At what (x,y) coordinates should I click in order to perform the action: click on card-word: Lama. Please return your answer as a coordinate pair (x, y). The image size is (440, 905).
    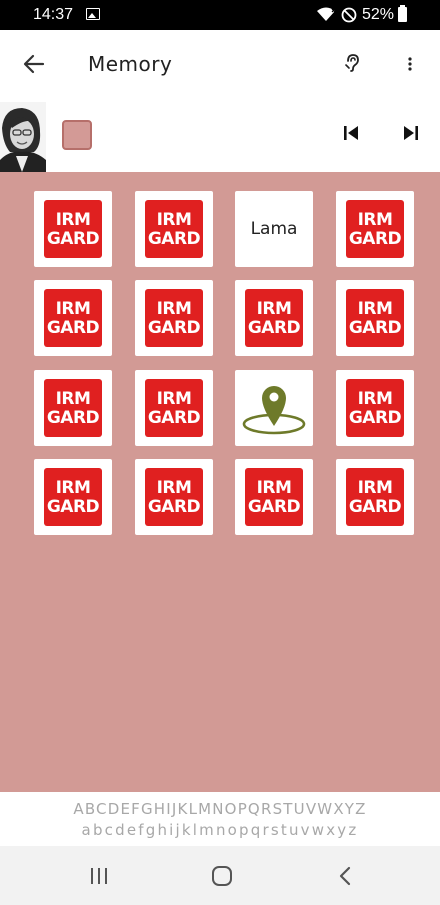
    Looking at the image, I should click on (274, 229).